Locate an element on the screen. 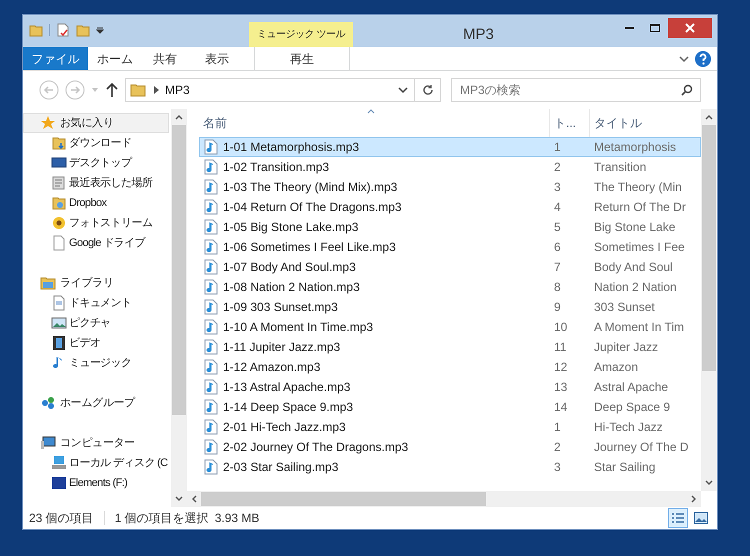 The height and width of the screenshot is (556, 750). file-row: 1-01 Metamorphosis.mp3 1 Metamorphosis is located at coordinates (450, 147).